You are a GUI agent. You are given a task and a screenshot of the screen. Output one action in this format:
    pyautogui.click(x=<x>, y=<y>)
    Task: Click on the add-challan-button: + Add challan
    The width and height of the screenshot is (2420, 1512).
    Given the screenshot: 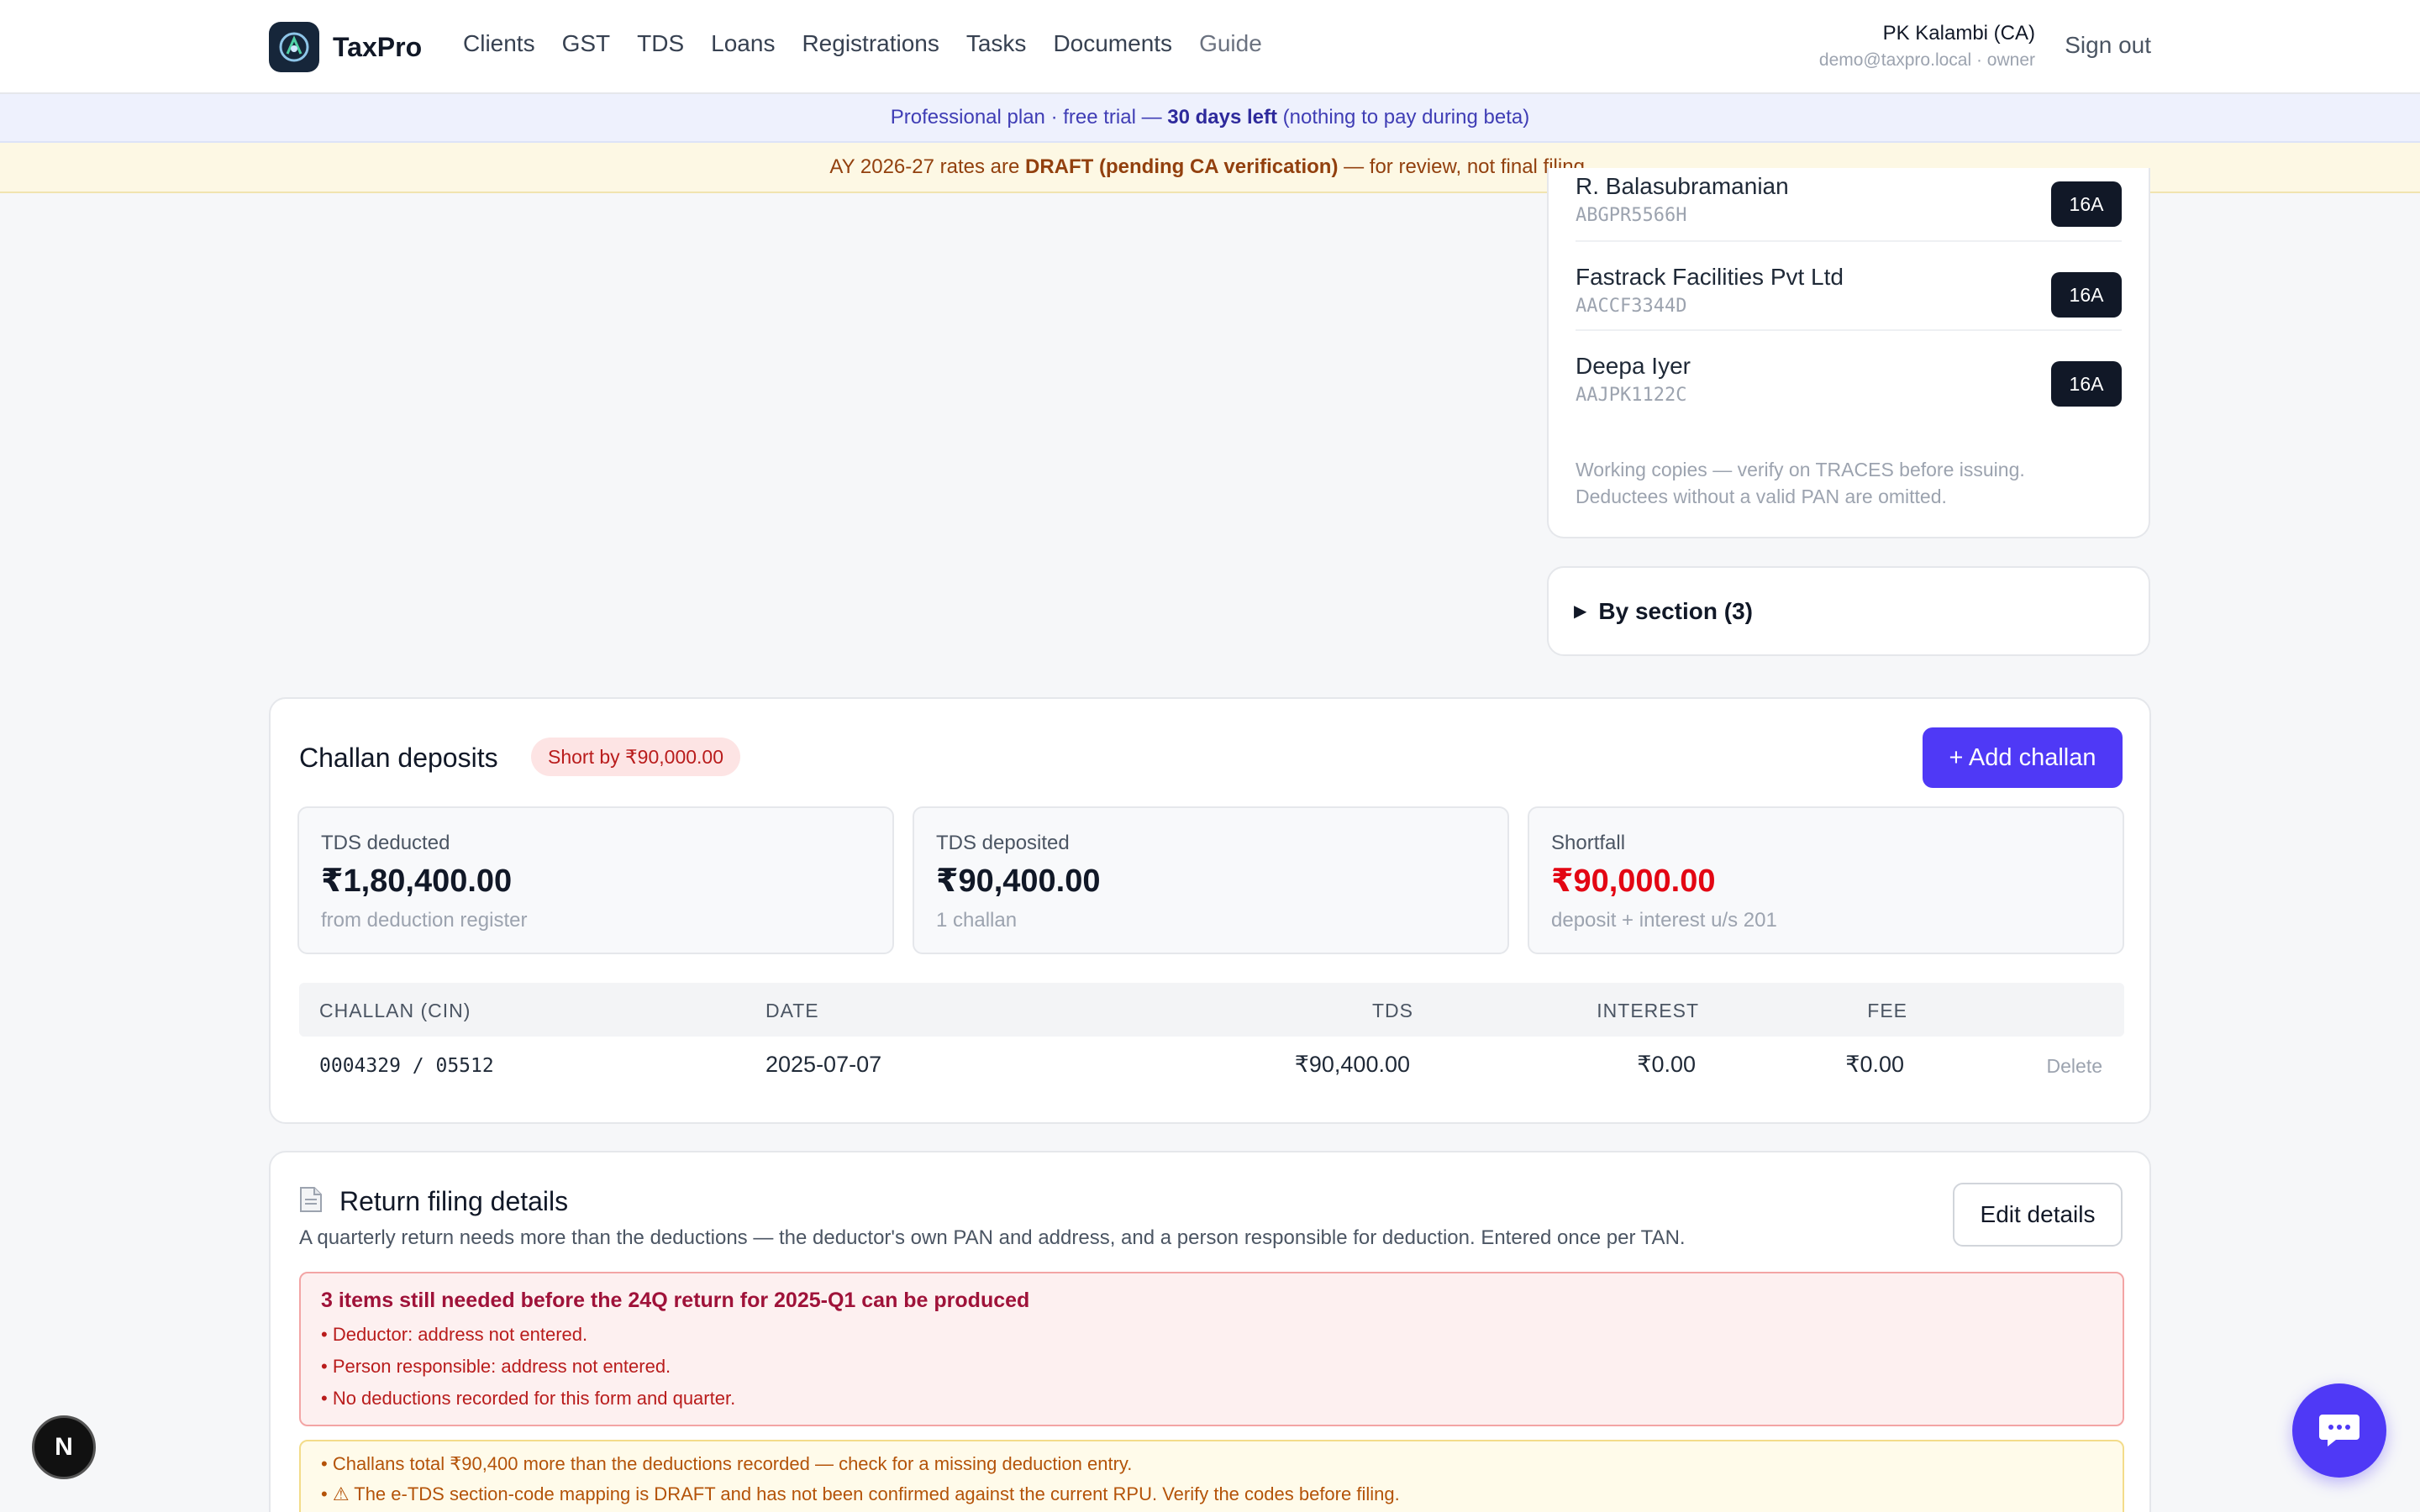 What is the action you would take?
    pyautogui.click(x=2023, y=757)
    